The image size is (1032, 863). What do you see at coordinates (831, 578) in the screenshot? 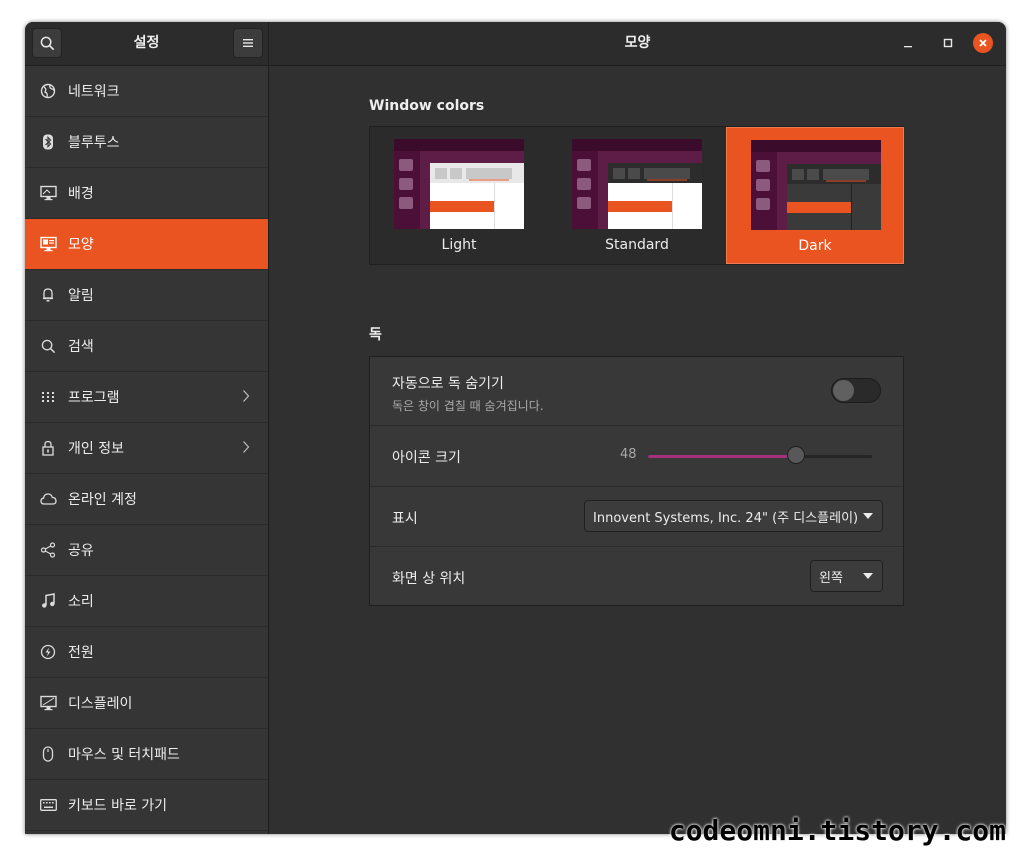
I see `dock-position-selected: 왼쪽` at bounding box center [831, 578].